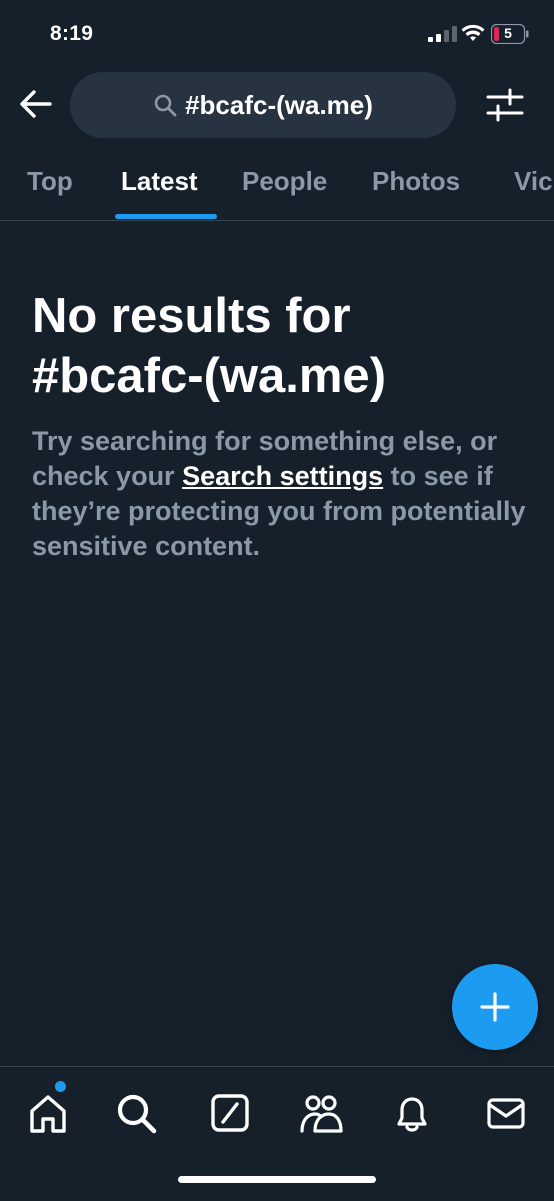 Image resolution: width=554 pixels, height=1201 pixels. I want to click on mail-icon, so click(506, 1113).